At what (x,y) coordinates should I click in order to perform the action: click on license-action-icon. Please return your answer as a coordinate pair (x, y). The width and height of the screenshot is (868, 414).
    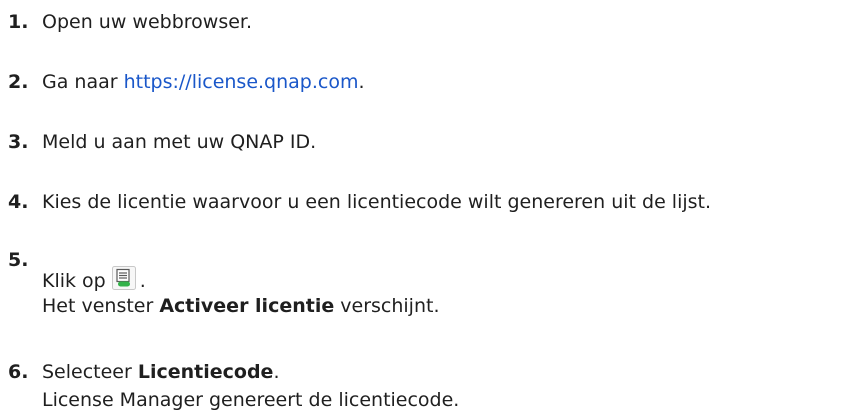
    Looking at the image, I should click on (123, 278).